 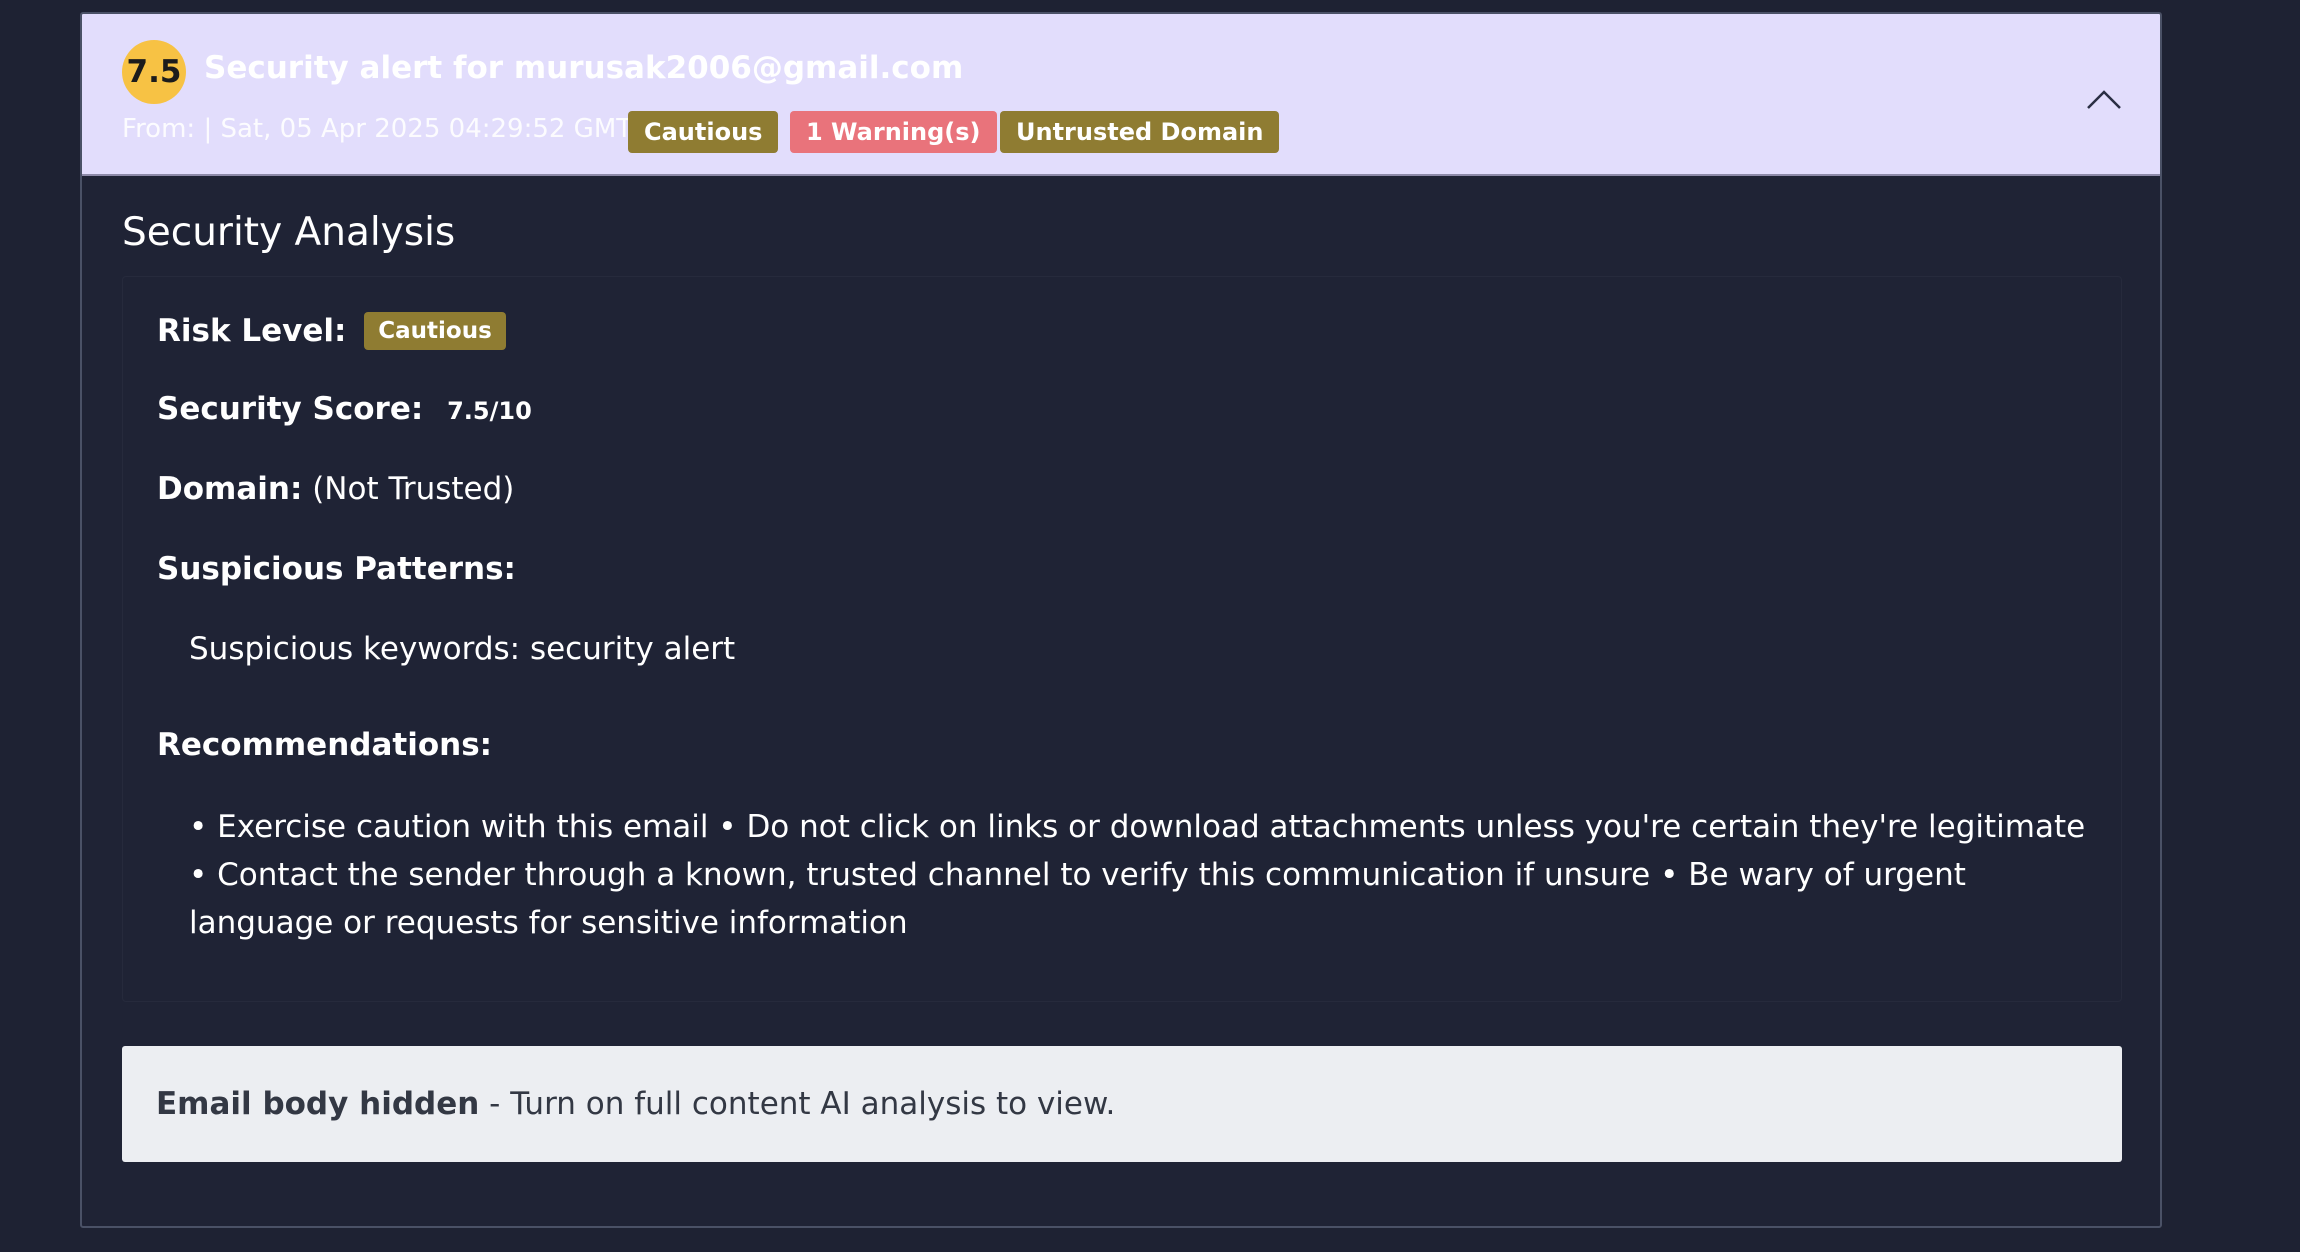 What do you see at coordinates (489, 411) in the screenshot?
I see `security-score-value: 7.5/10` at bounding box center [489, 411].